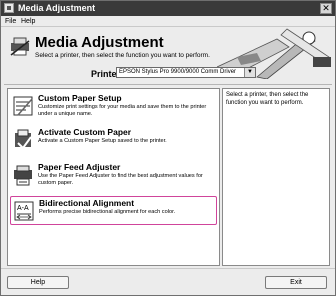 This screenshot has height=296, width=336. I want to click on printer-select: EPSON Stylus Pro 9900/9000 Comm Driver ▼, so click(186, 72).